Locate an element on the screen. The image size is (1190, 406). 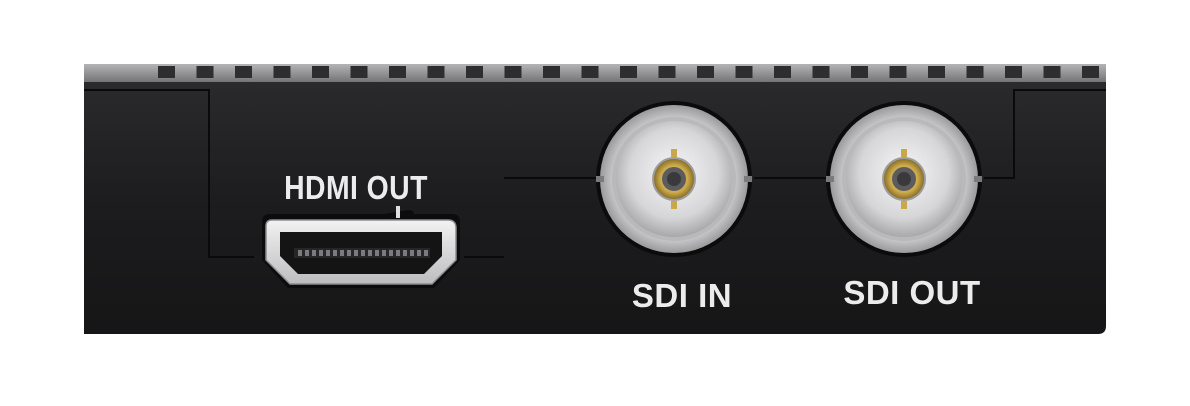
hdmi-port-icon is located at coordinates (361, 247).